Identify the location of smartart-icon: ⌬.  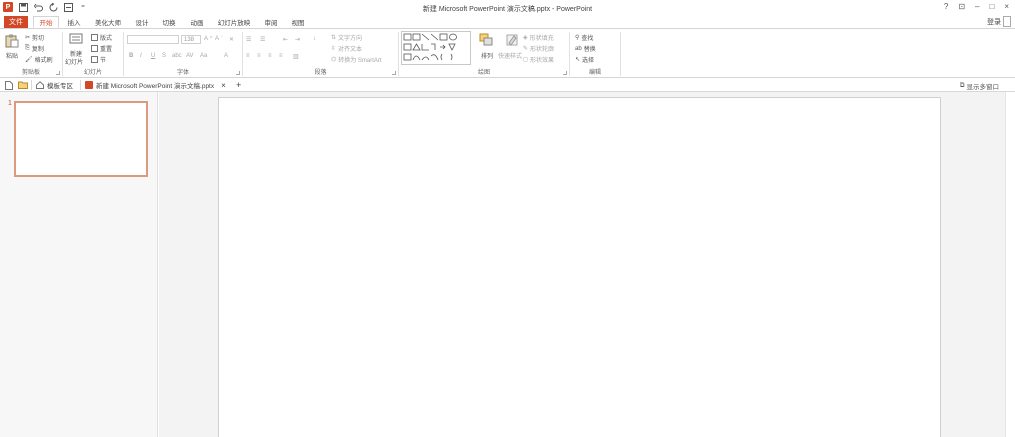
(334, 60).